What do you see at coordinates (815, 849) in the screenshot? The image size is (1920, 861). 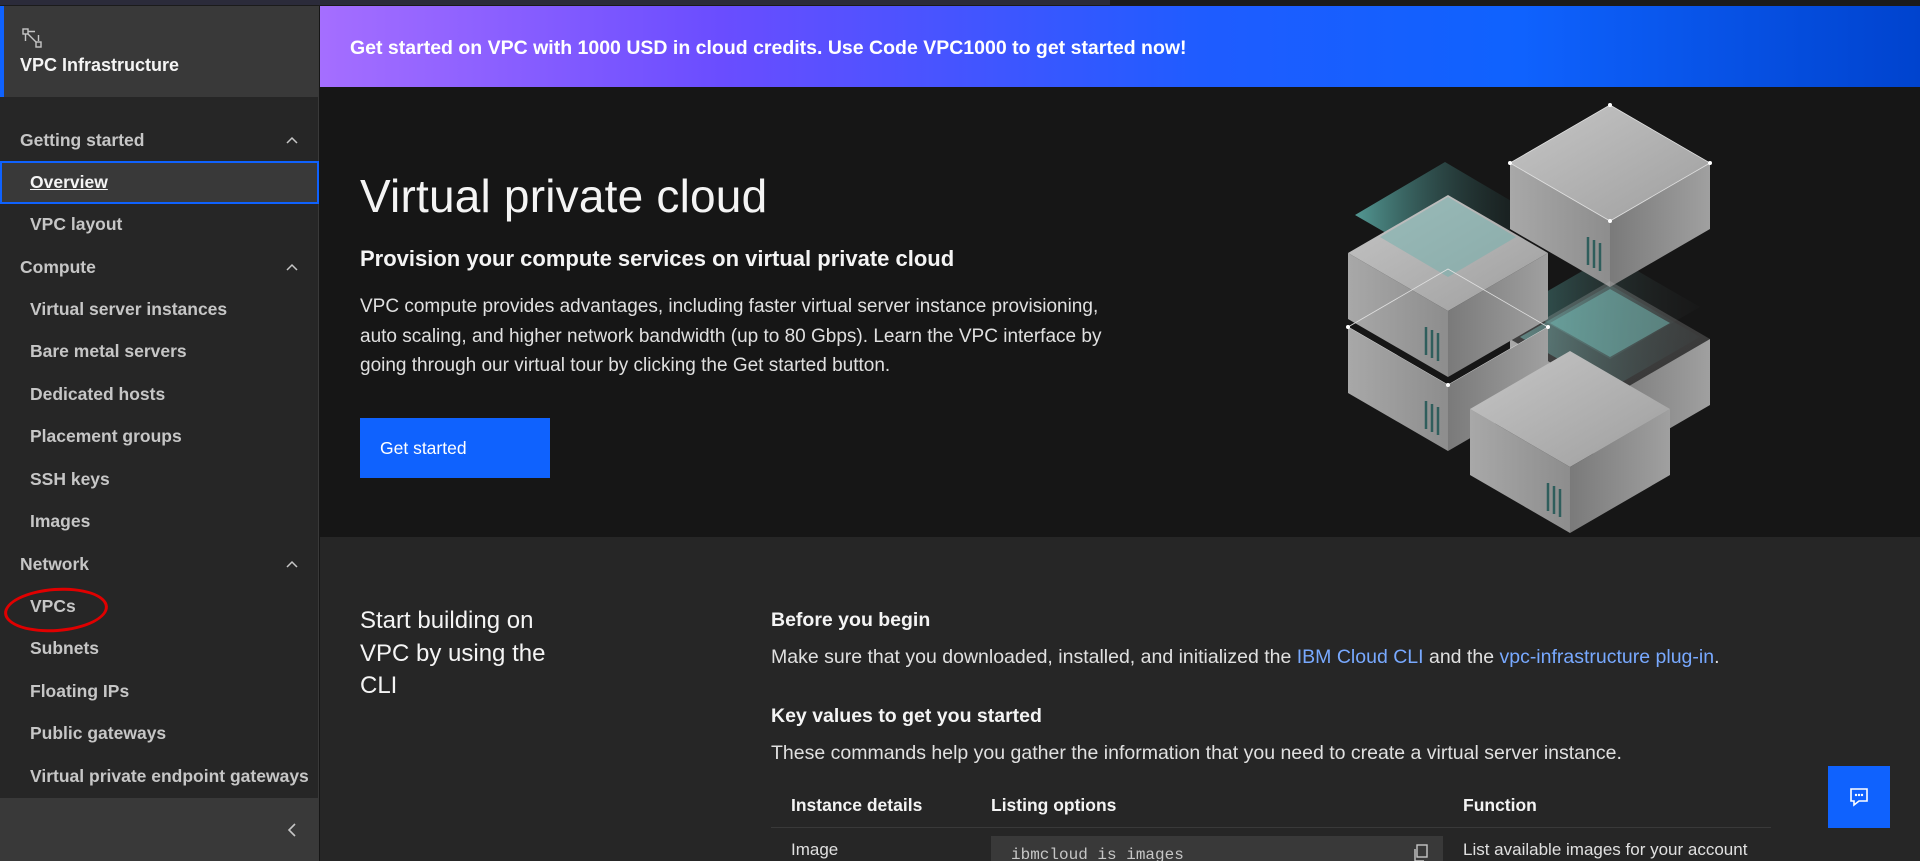 I see `instance-detail-cell: Image` at bounding box center [815, 849].